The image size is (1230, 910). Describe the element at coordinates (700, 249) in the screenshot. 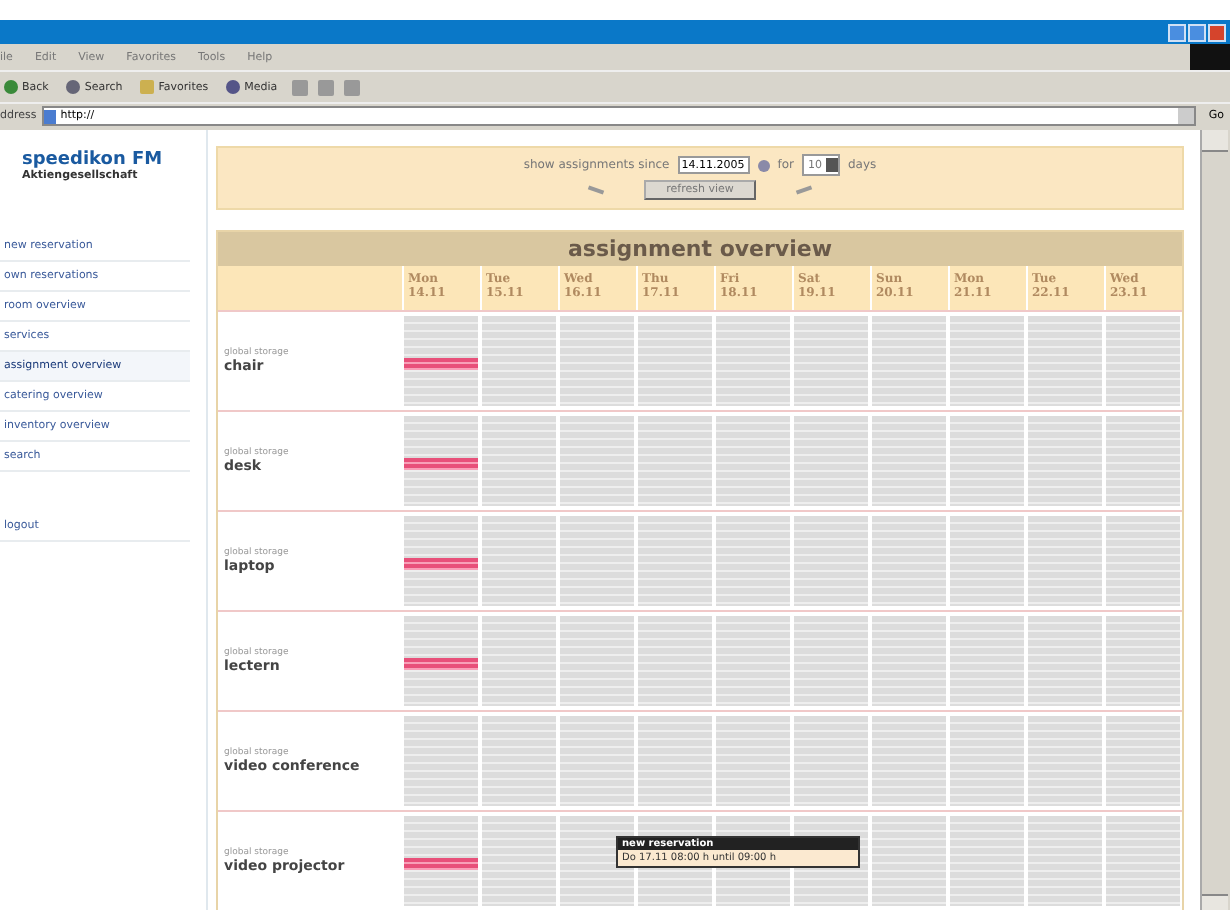

I see `table-title: assignment overview` at that location.